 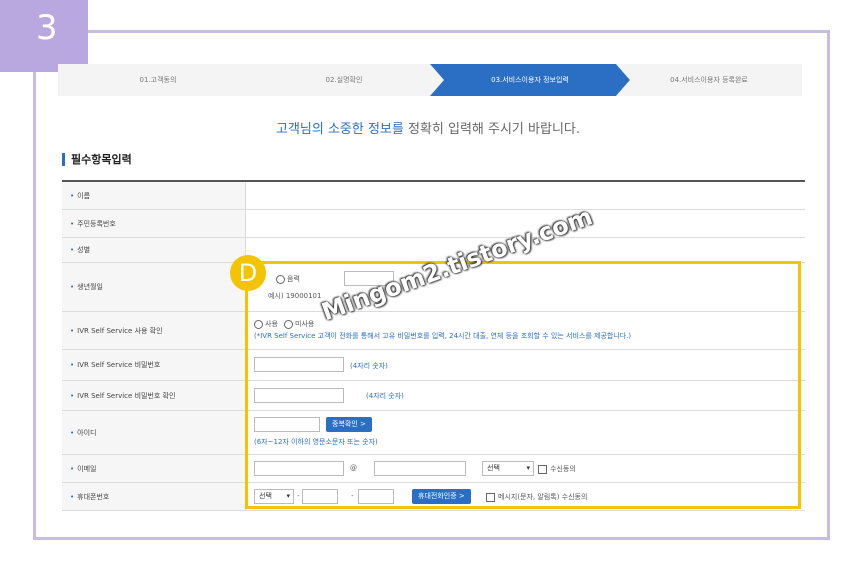 I want to click on phone-consent-checkbox: 메시지(문자, 알림톡) 수신동의, so click(x=536, y=497).